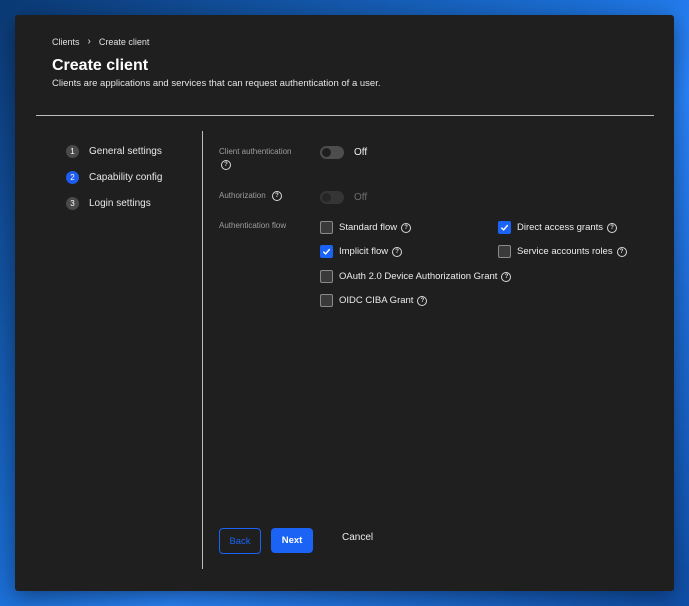  I want to click on oauth-device-authorization-grant-checkbox: OAuth 2.0 Device Authorization Grant ?, so click(416, 276).